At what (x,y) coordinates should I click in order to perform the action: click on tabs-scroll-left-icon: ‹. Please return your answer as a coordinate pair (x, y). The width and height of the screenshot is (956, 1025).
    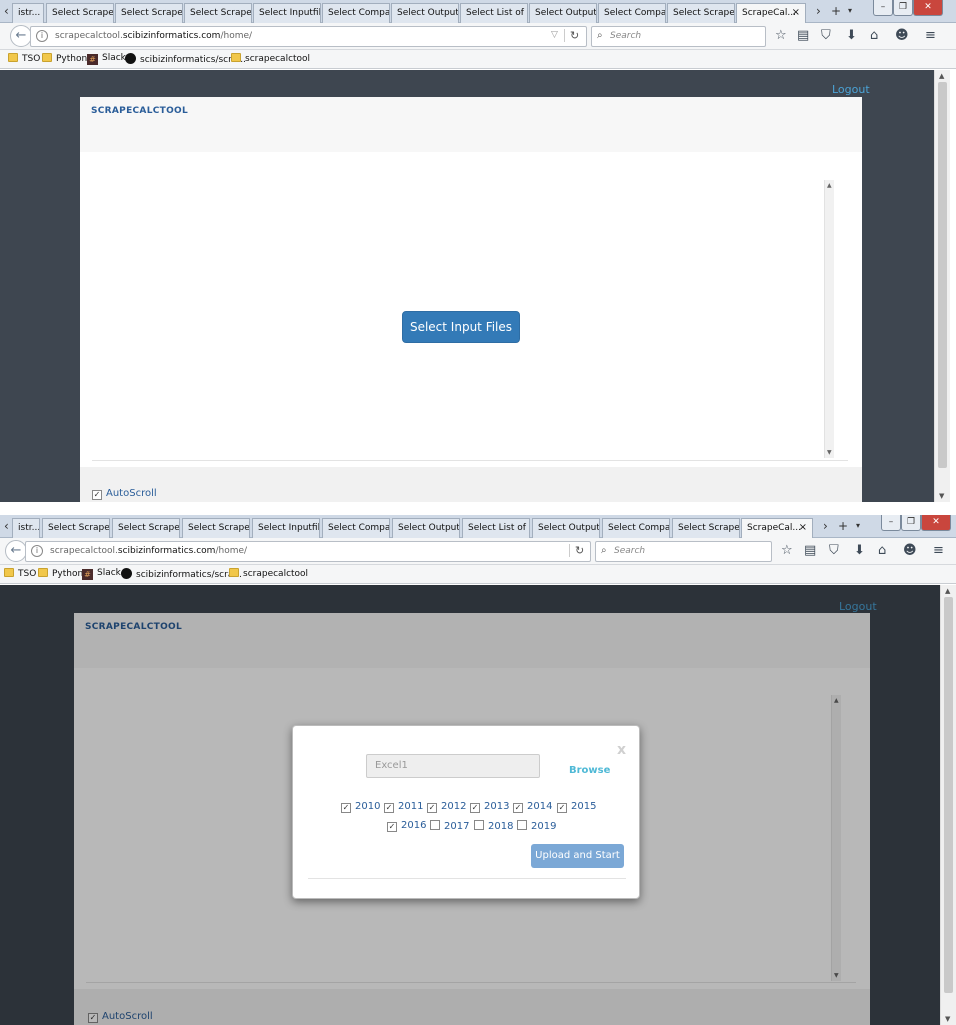
    Looking at the image, I should click on (6, 11).